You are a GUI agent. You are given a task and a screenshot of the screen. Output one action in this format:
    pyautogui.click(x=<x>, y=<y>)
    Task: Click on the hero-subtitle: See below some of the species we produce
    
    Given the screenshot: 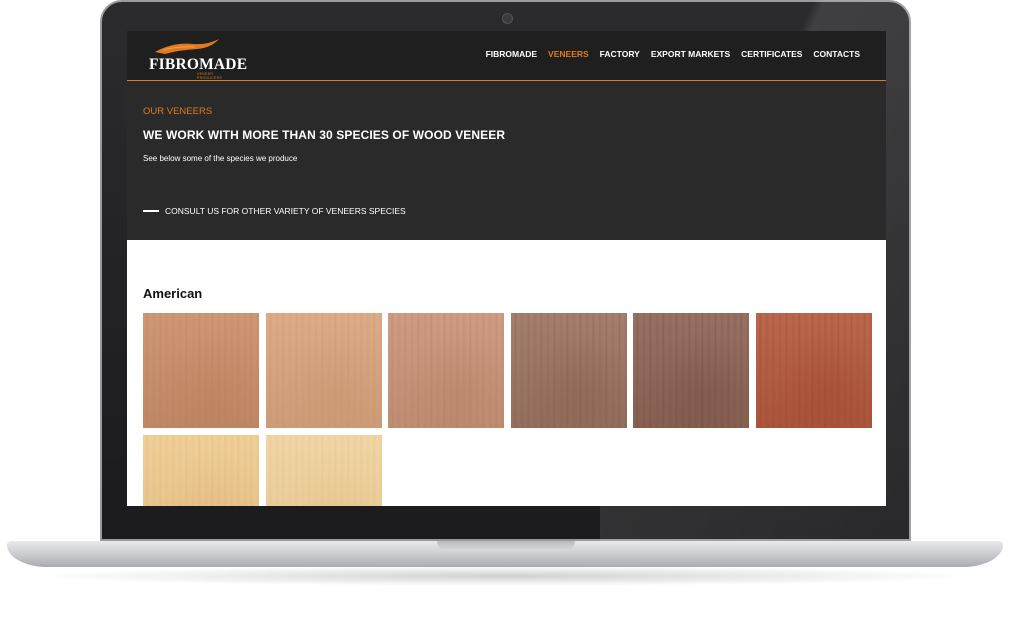 What is the action you would take?
    pyautogui.click(x=220, y=158)
    